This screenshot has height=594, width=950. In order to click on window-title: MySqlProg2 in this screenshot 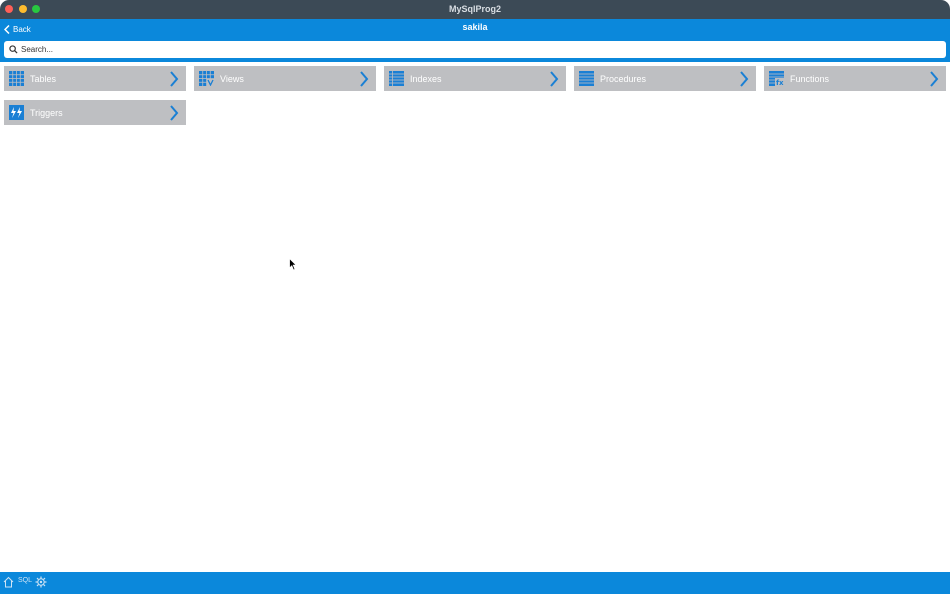, I will do `click(474, 9)`.